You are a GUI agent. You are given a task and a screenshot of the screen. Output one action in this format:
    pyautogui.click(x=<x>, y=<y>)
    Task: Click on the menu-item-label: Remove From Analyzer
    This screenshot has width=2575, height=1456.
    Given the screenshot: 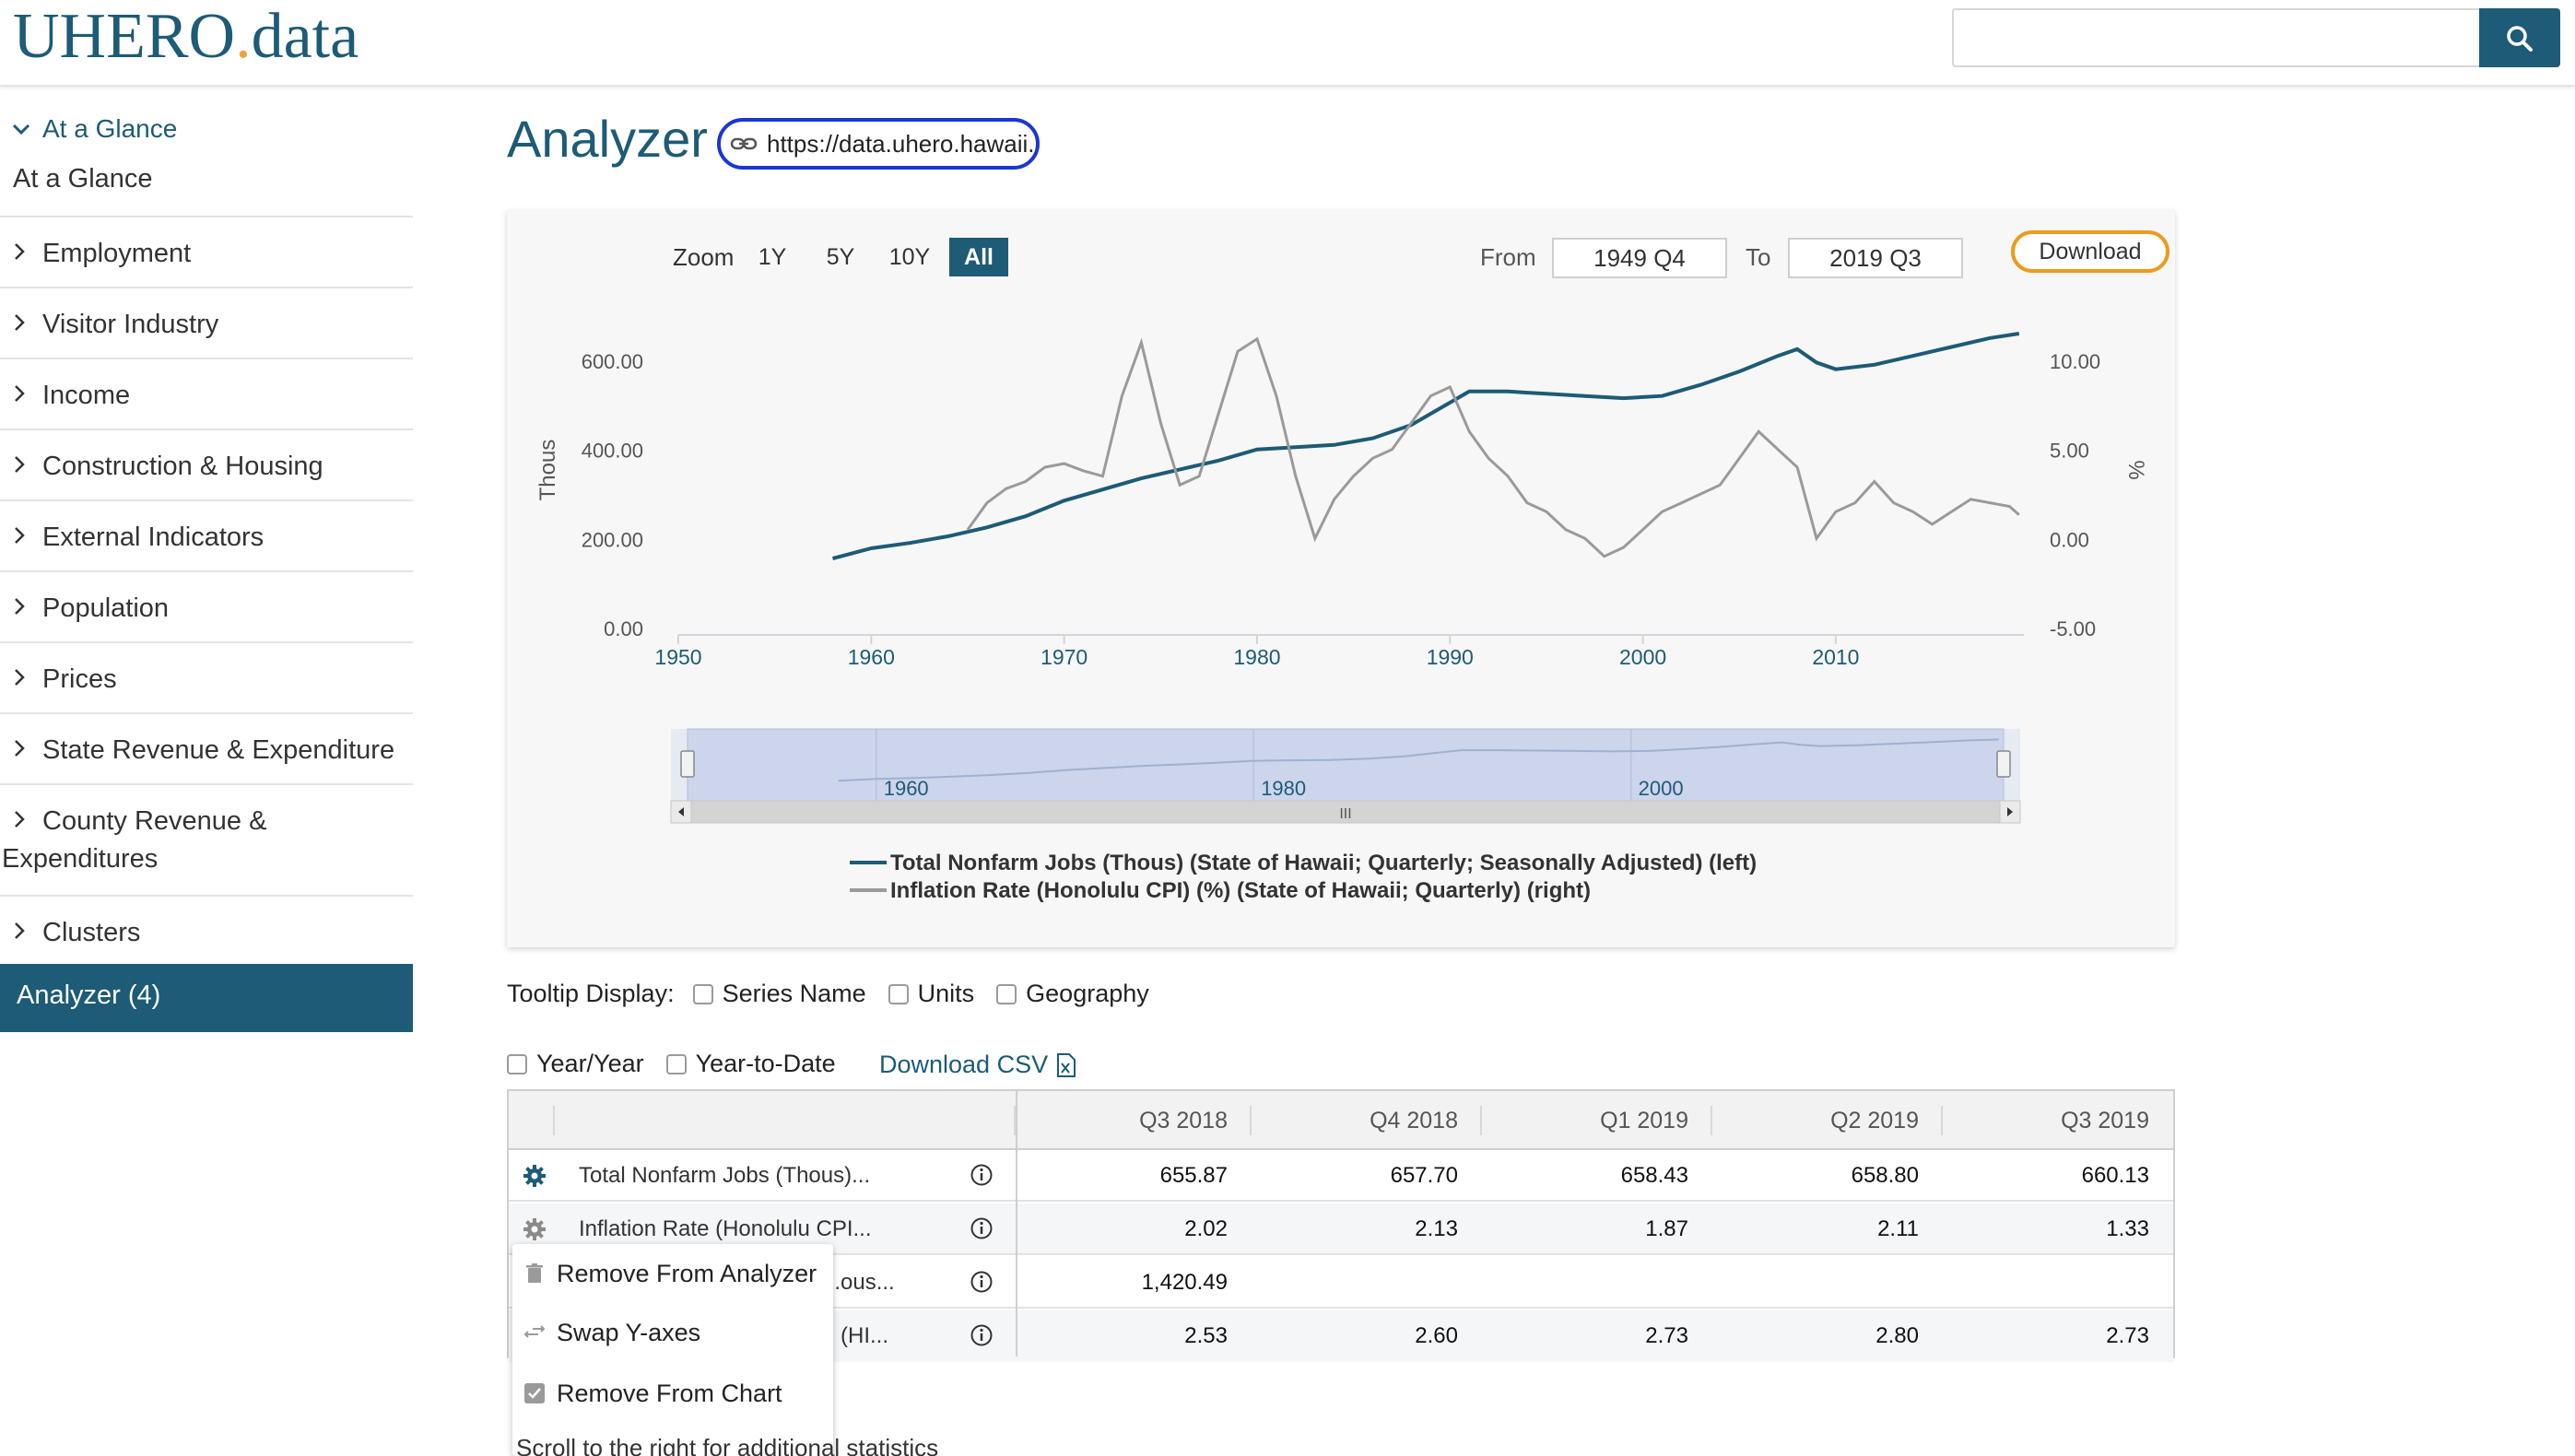 What is the action you would take?
    pyautogui.click(x=687, y=1273)
    